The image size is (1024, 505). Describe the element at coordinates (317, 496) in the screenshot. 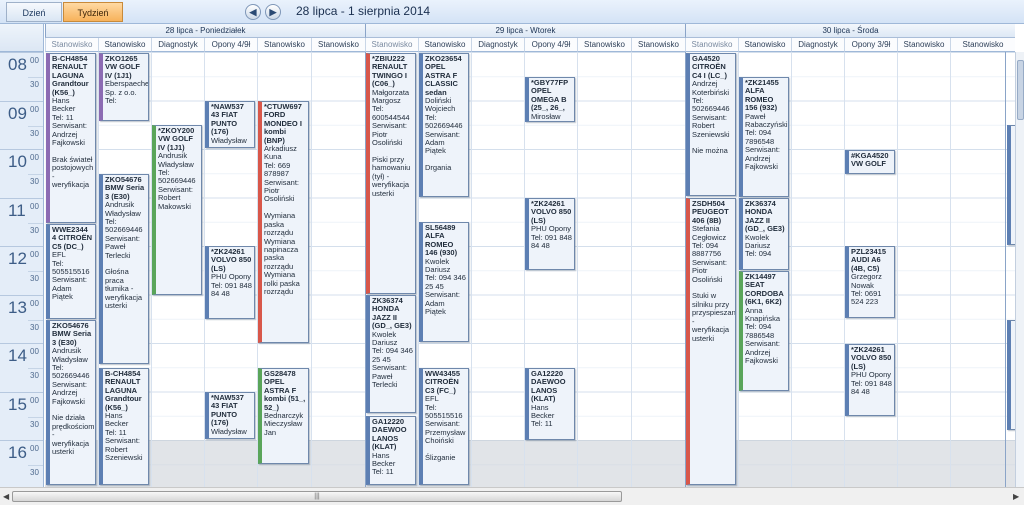

I see `scroll-thumb: |||` at that location.